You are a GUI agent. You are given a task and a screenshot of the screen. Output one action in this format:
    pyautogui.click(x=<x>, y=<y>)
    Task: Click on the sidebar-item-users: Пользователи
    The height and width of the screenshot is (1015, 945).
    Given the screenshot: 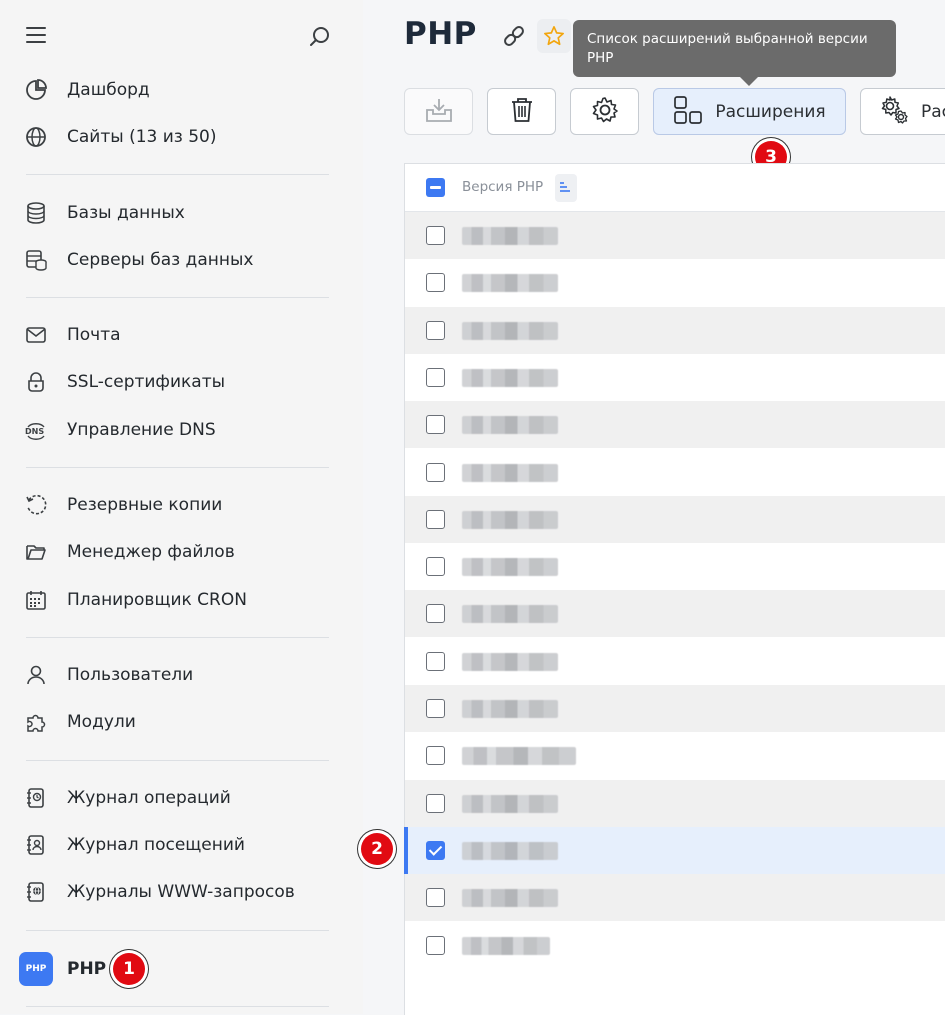 What is the action you would take?
    pyautogui.click(x=181, y=675)
    